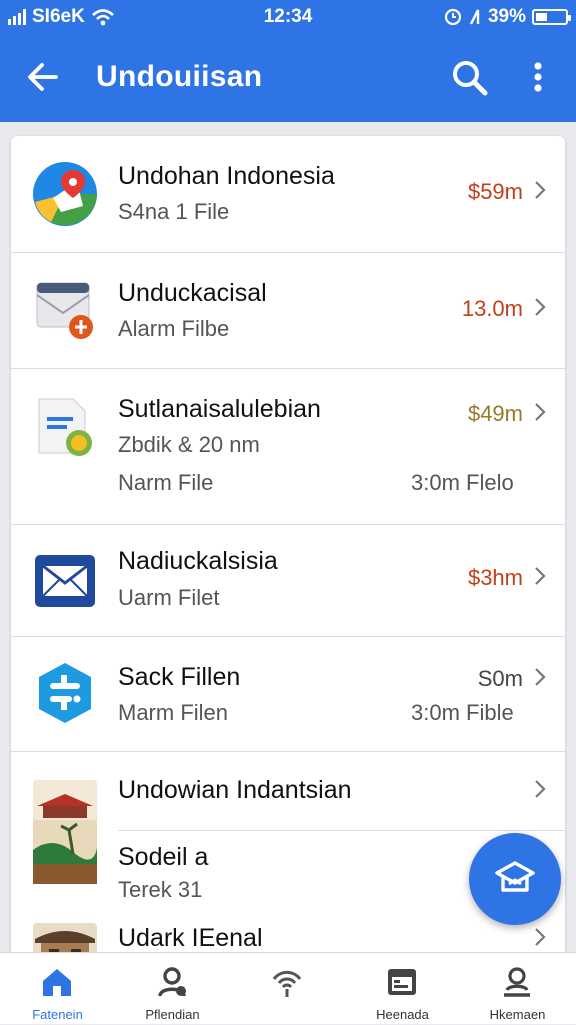 This screenshot has width=576, height=1025. What do you see at coordinates (495, 191) in the screenshot?
I see `item-amount: $59m` at bounding box center [495, 191].